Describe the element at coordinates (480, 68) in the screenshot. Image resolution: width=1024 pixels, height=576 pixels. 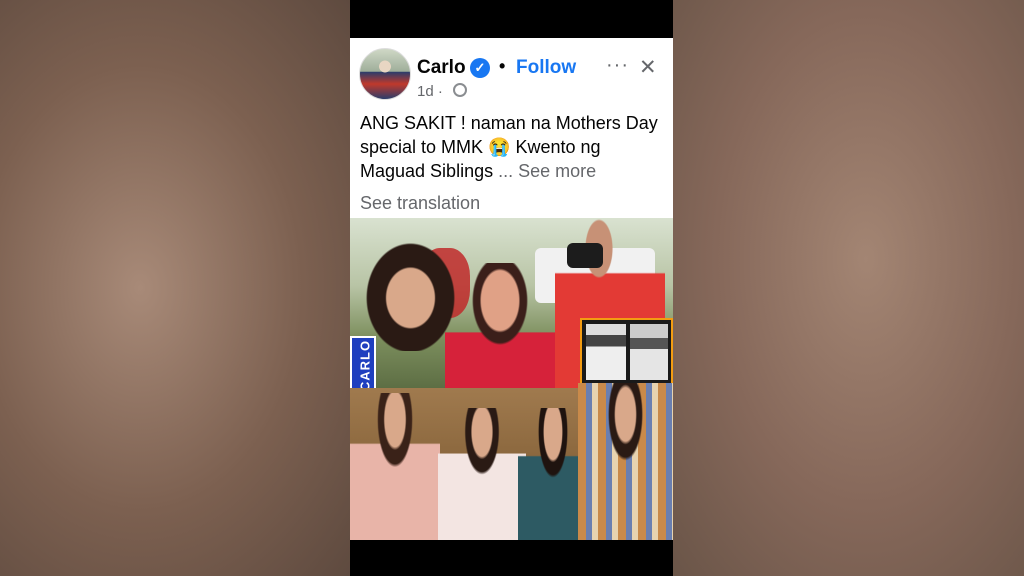
I see `verified-icon: ✓` at that location.